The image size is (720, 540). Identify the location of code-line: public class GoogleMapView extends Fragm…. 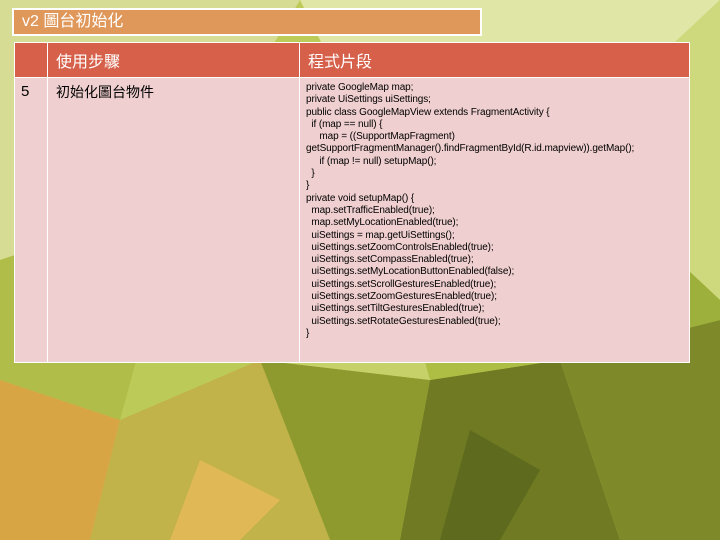
(428, 112).